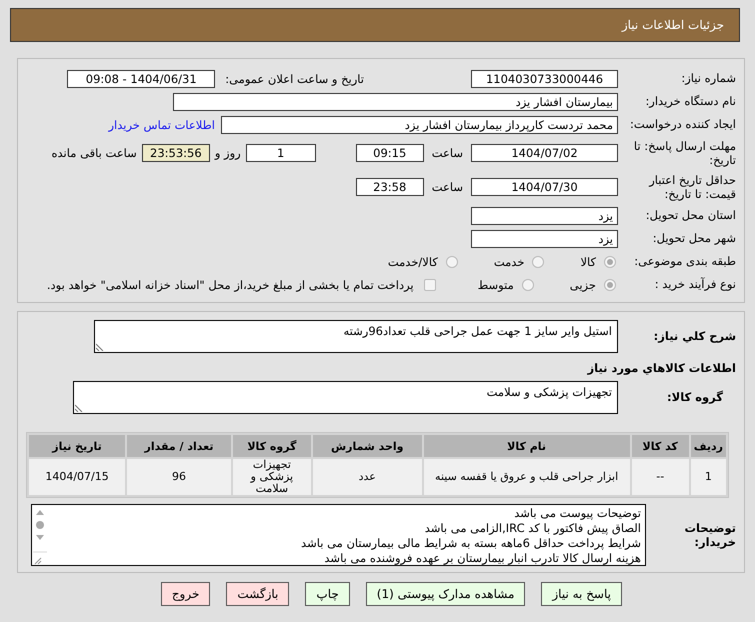  Describe the element at coordinates (77, 446) in the screenshot. I see `column-header: تاریخ نیاز` at that location.